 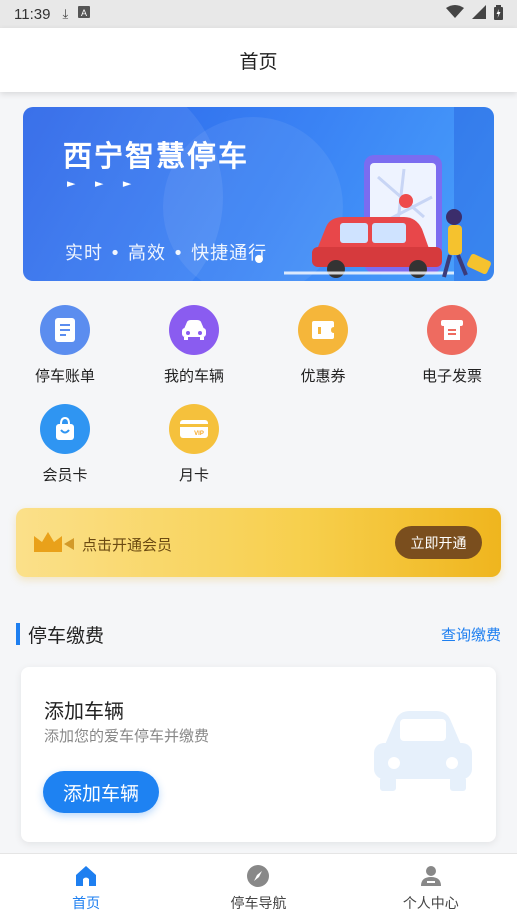 What do you see at coordinates (258, 904) in the screenshot?
I see `tab-label: 停车导航` at bounding box center [258, 904].